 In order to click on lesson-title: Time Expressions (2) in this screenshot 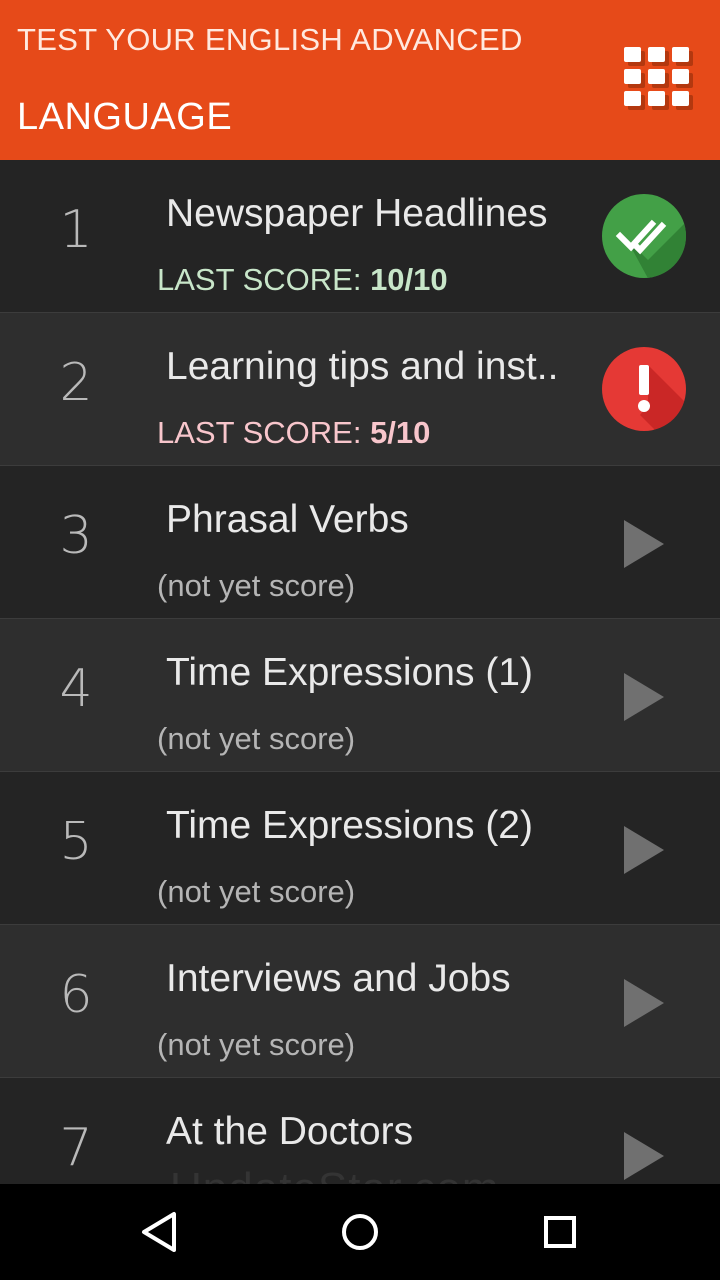, I will do `click(349, 825)`.